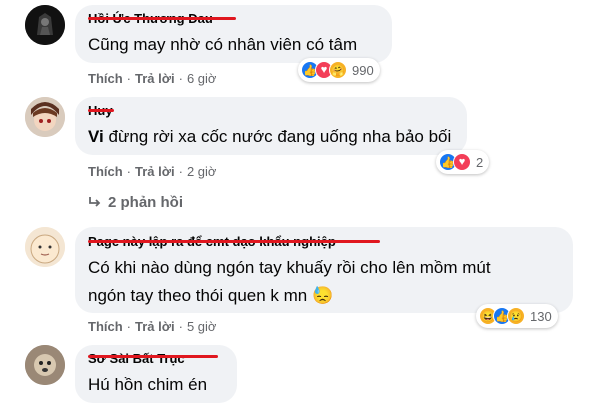 This screenshot has height=403, width=600. I want to click on reply-arrow-icon, so click(95, 202).